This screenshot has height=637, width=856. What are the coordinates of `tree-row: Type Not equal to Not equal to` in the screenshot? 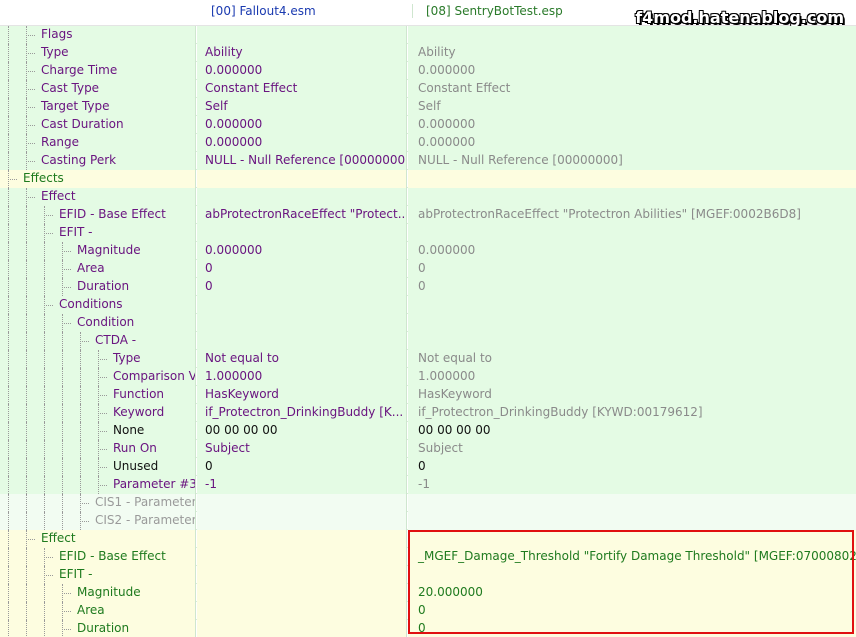 It's located at (428, 359).